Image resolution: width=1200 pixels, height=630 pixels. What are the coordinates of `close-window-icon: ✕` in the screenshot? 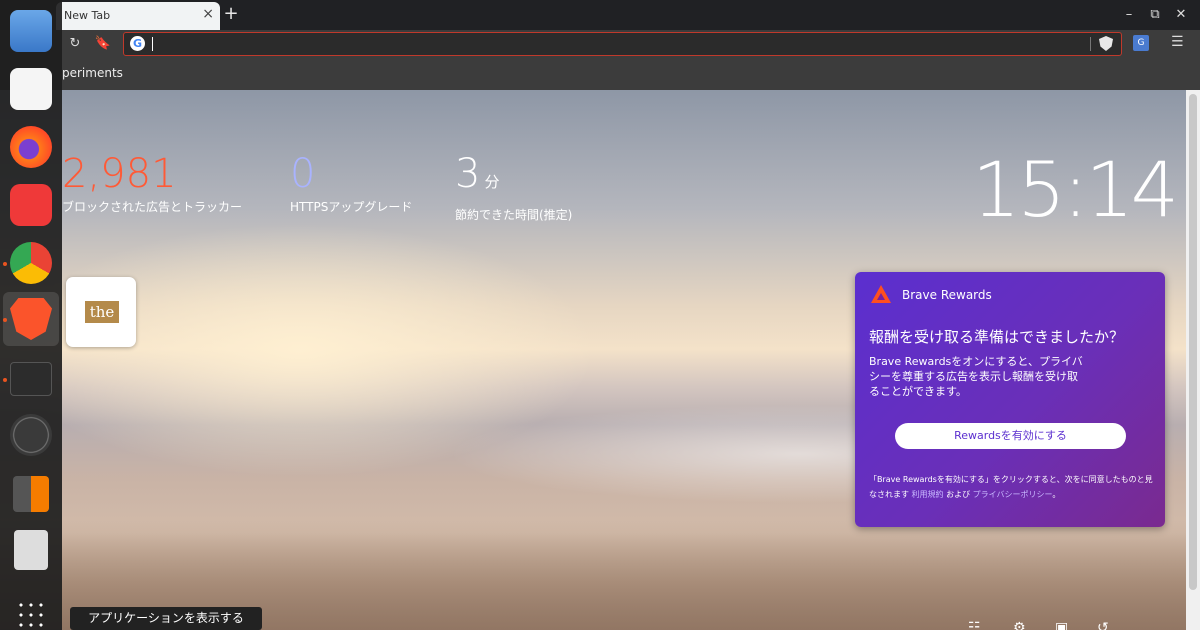 It's located at (1181, 15).